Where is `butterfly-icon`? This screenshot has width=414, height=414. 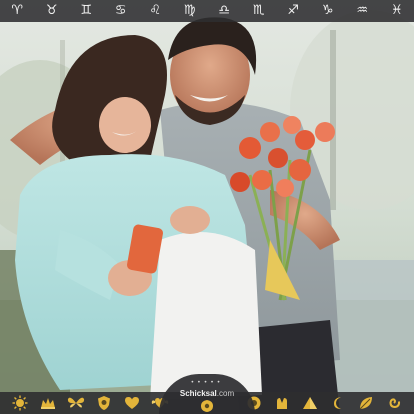
butterfly-icon is located at coordinates (76, 403).